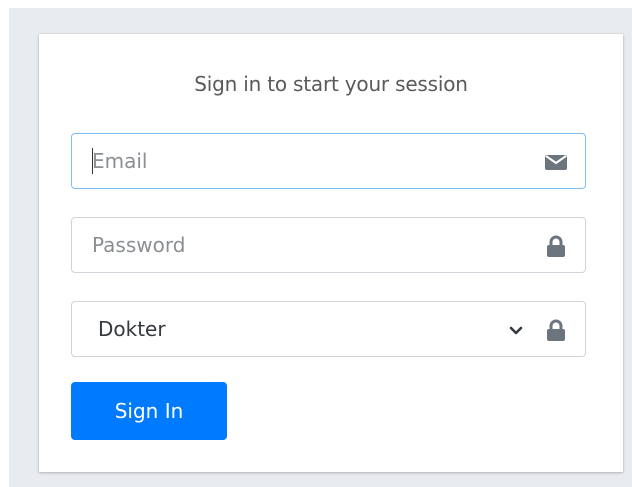 The height and width of the screenshot is (487, 632). What do you see at coordinates (92, 161) in the screenshot?
I see `text-caret` at bounding box center [92, 161].